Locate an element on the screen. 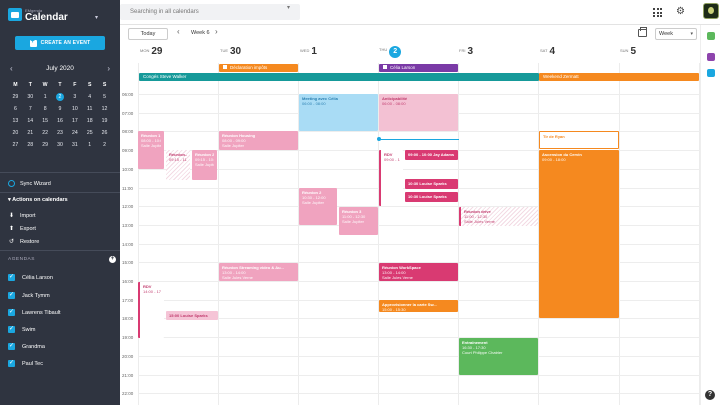  mini-calendar-day: 7 is located at coordinates (30, 109).